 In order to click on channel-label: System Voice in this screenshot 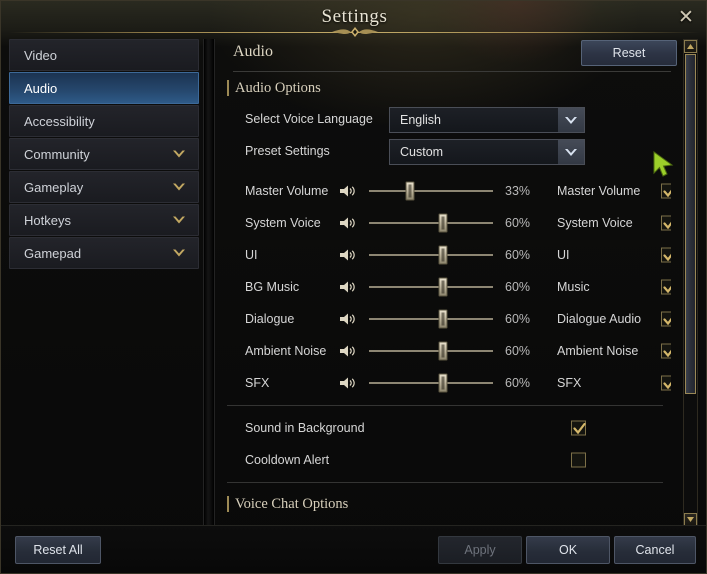, I will do `click(595, 223)`.